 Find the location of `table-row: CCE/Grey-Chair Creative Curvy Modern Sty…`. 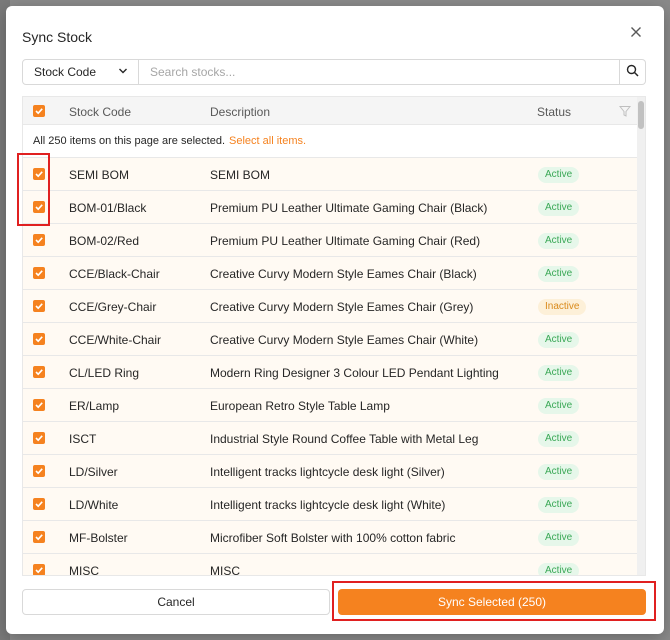

table-row: CCE/Grey-Chair Creative Curvy Modern Sty… is located at coordinates (330, 306).